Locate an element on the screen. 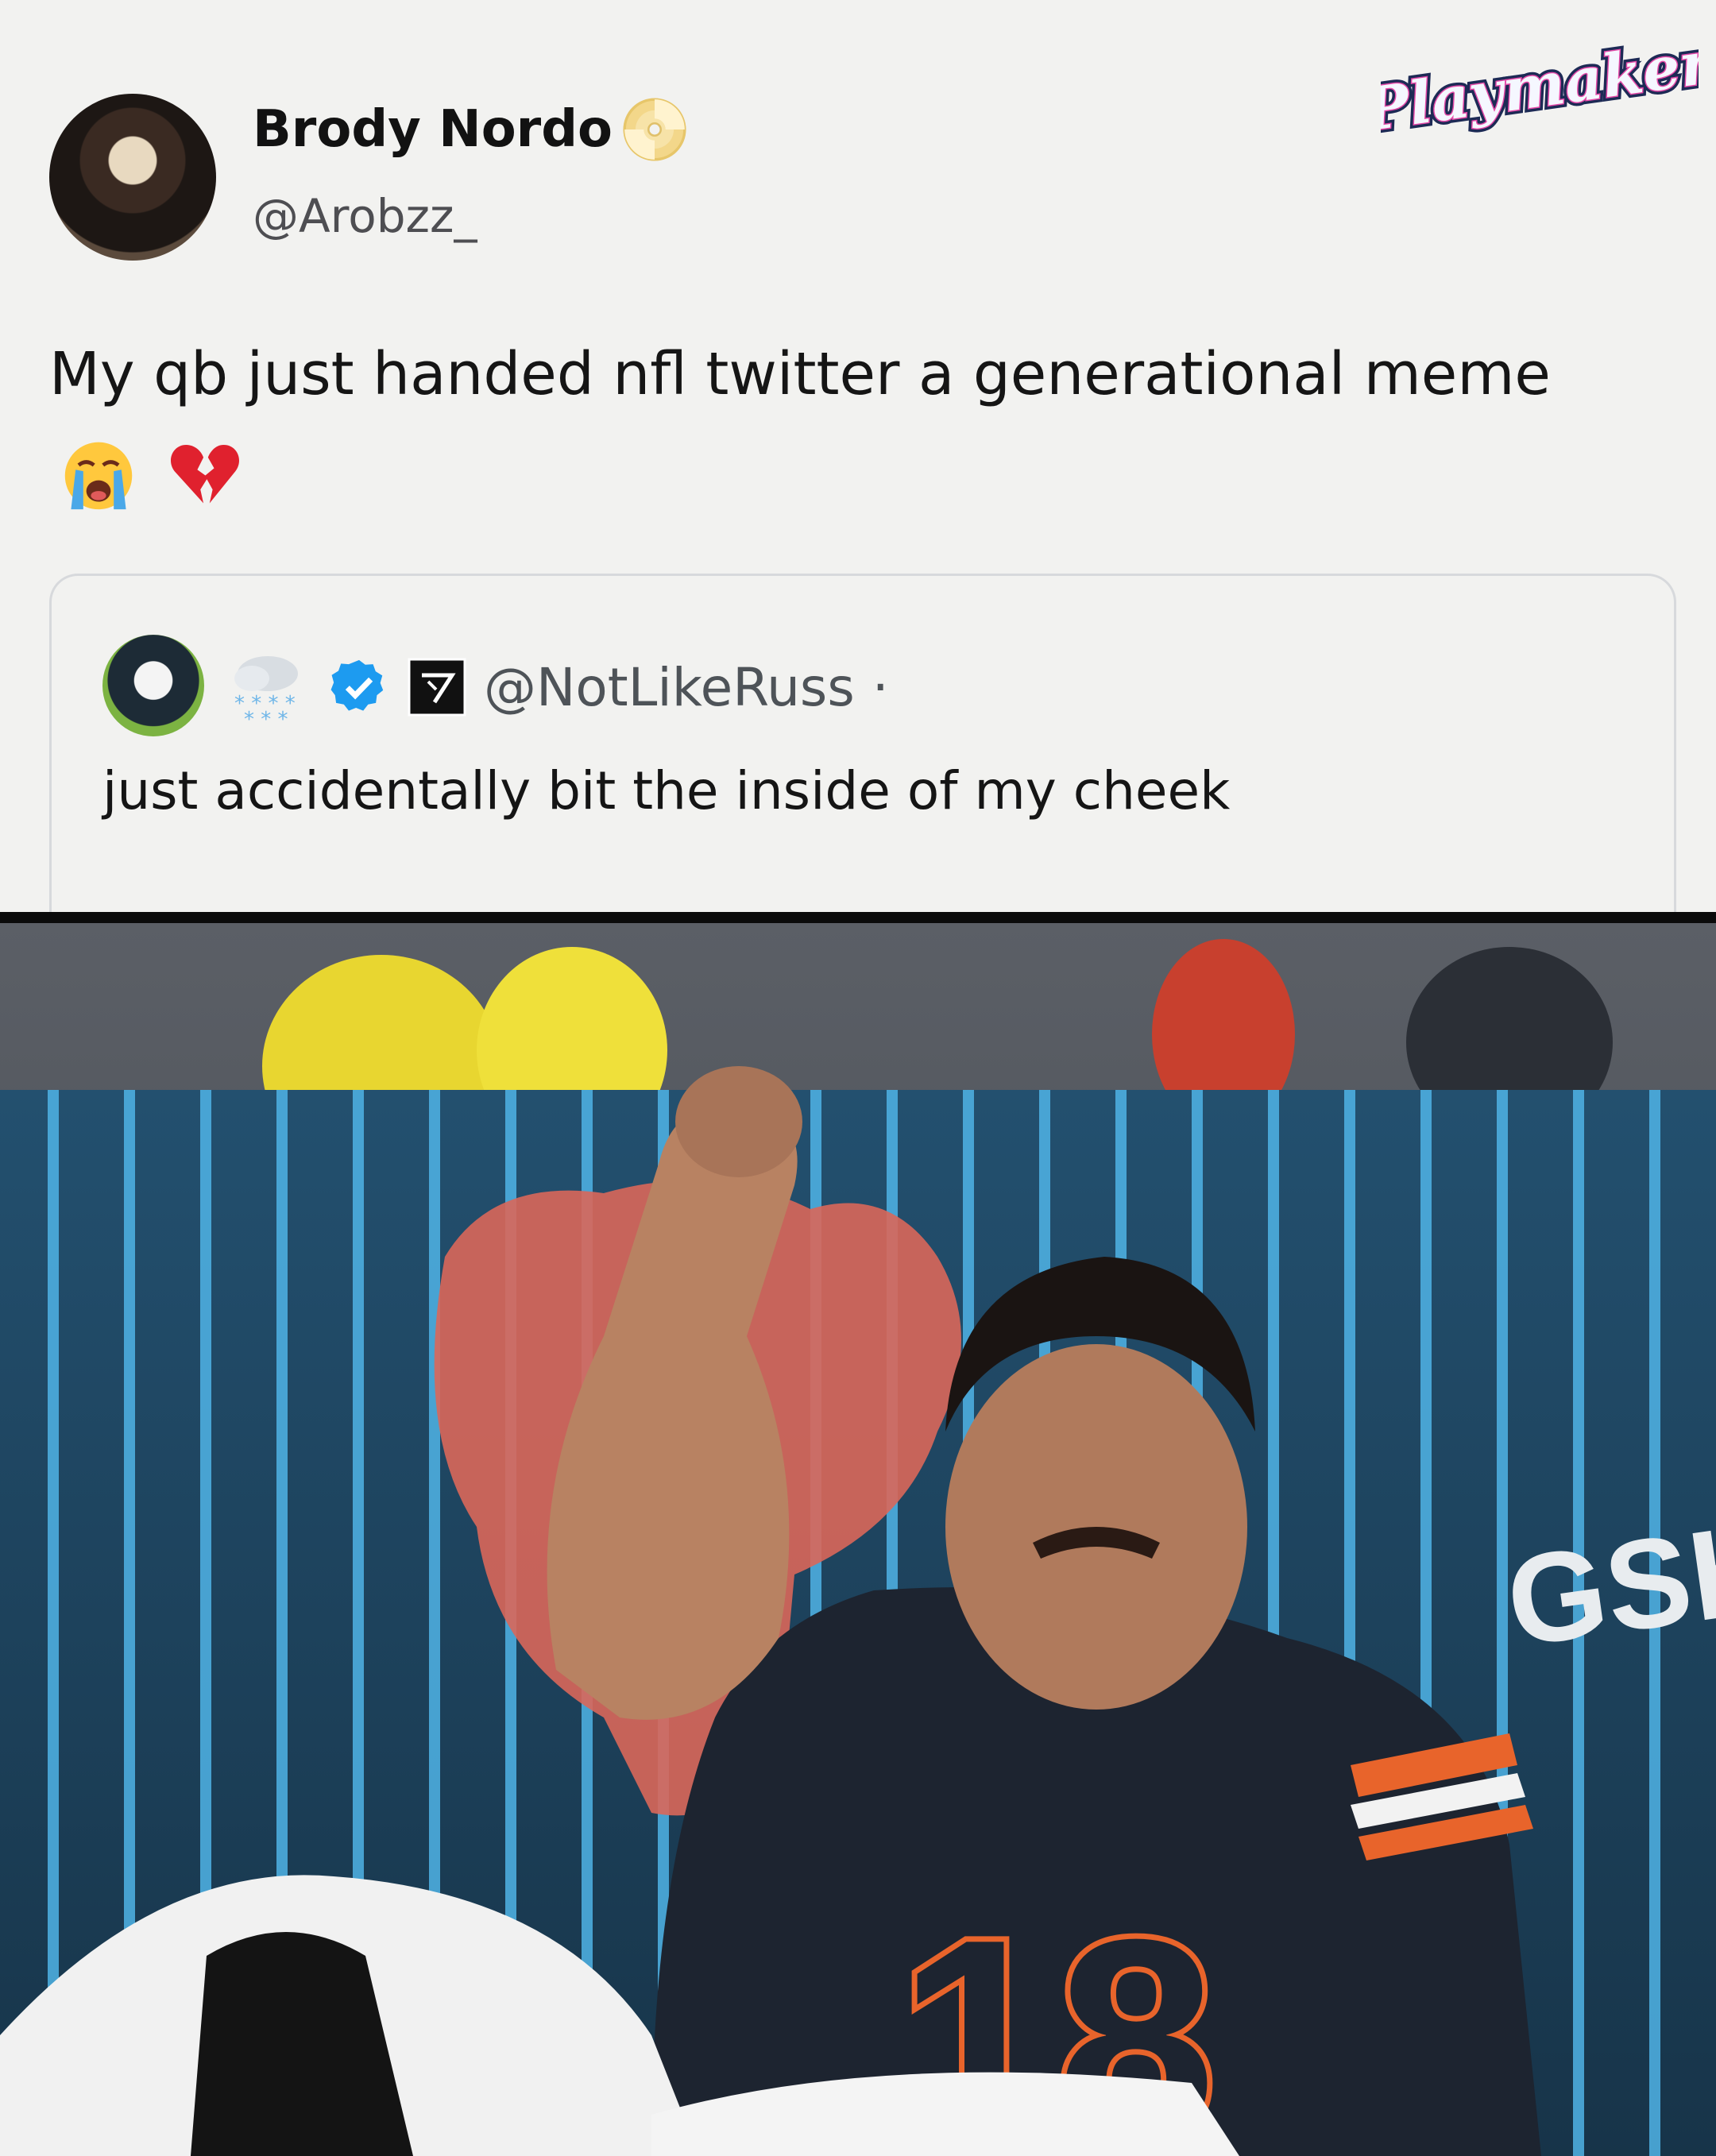  quoted-header: * * * * * * * @NotLikeRuss · is located at coordinates (556, 687).